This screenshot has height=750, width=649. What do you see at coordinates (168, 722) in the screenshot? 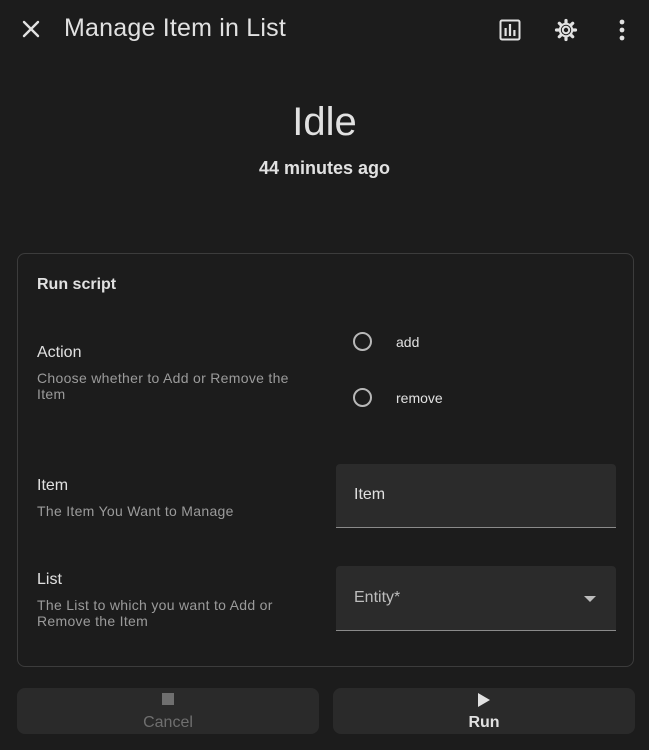
I see `cancel-label: Cancel` at bounding box center [168, 722].